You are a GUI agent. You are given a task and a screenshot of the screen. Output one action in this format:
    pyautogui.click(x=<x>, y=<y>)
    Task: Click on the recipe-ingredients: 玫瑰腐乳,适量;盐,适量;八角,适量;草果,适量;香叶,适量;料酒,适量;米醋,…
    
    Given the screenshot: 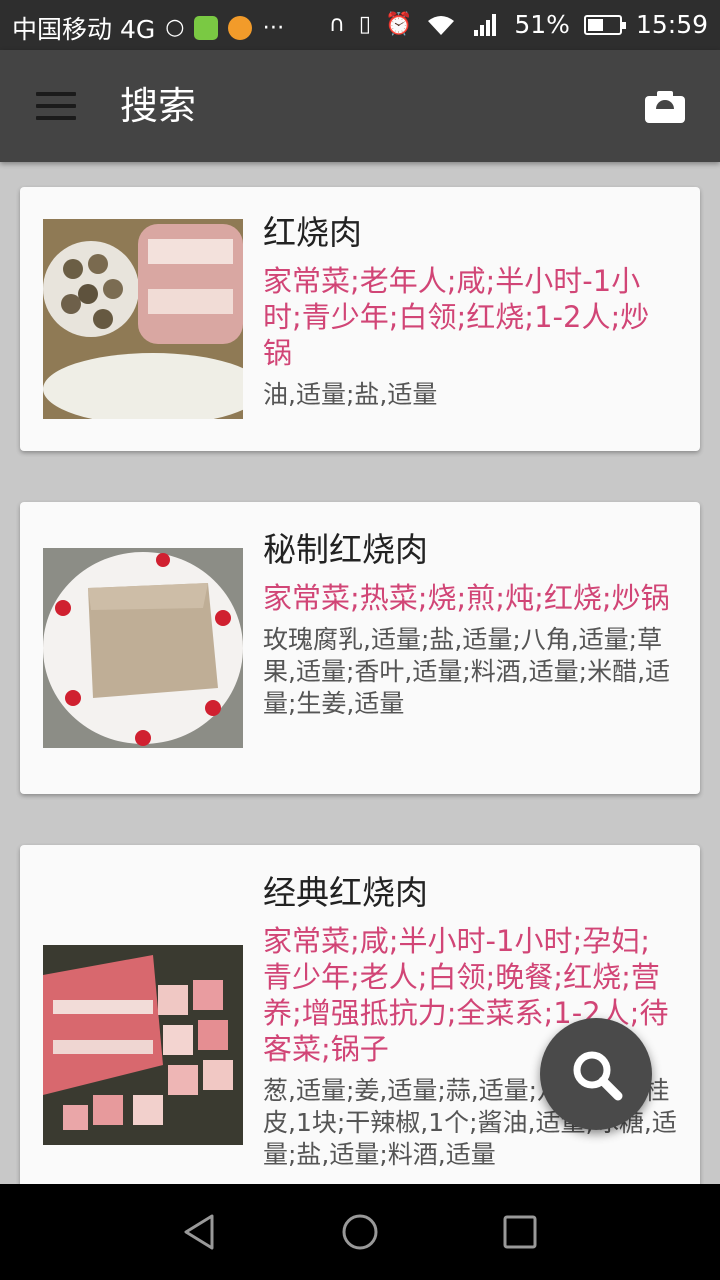 What is the action you would take?
    pyautogui.click(x=467, y=671)
    